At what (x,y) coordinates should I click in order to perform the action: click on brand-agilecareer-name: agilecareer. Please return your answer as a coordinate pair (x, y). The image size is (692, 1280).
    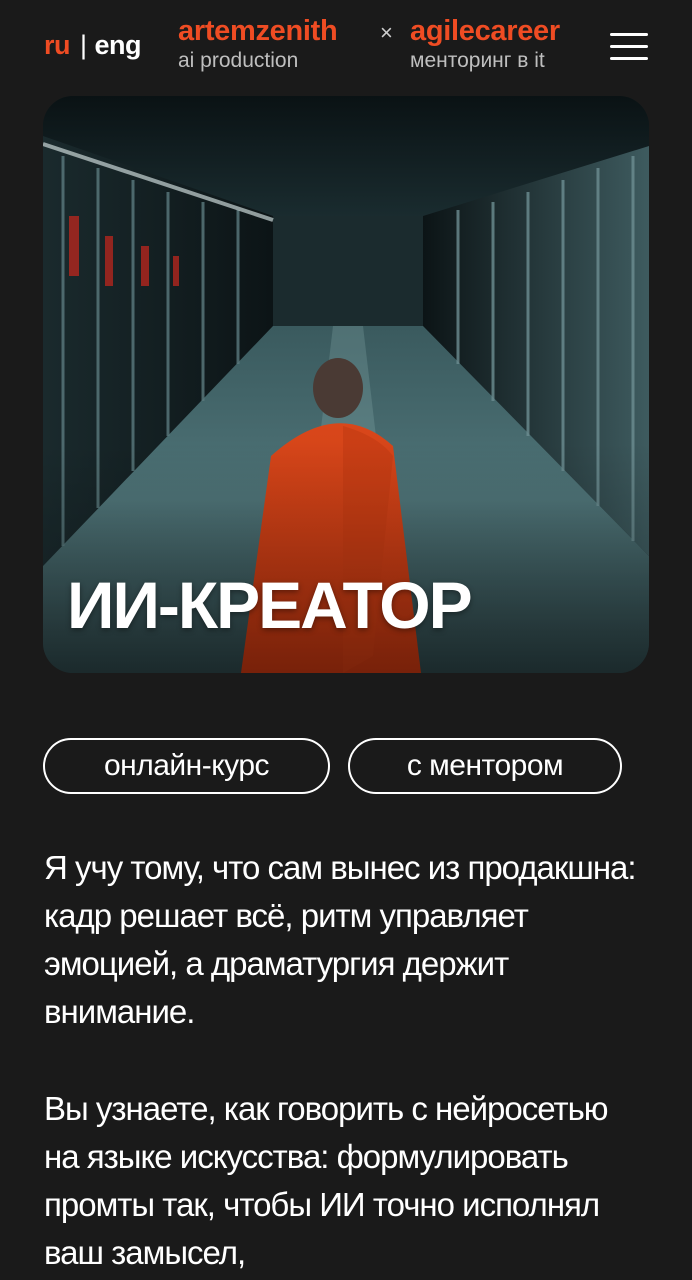
    Looking at the image, I should click on (485, 31).